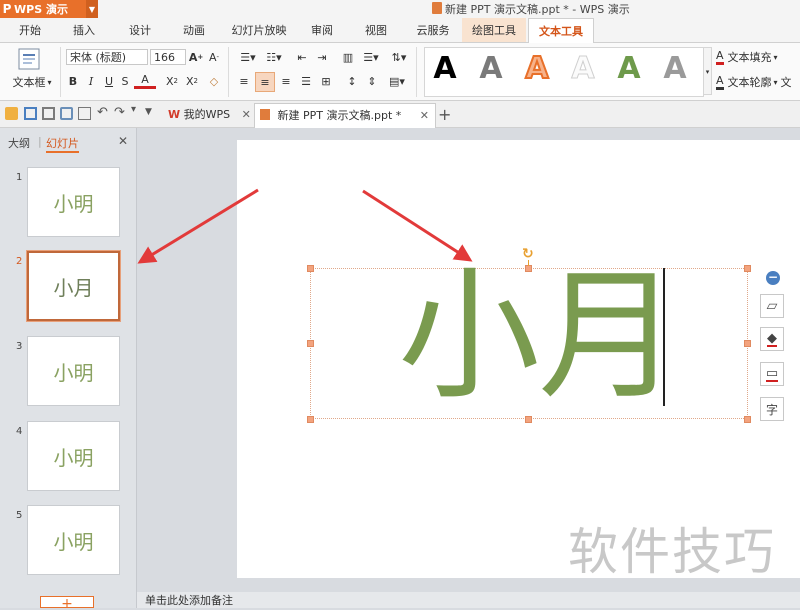 This screenshot has height=610, width=800. What do you see at coordinates (198, 226) in the screenshot?
I see `arrow-to-thumbnail` at bounding box center [198, 226].